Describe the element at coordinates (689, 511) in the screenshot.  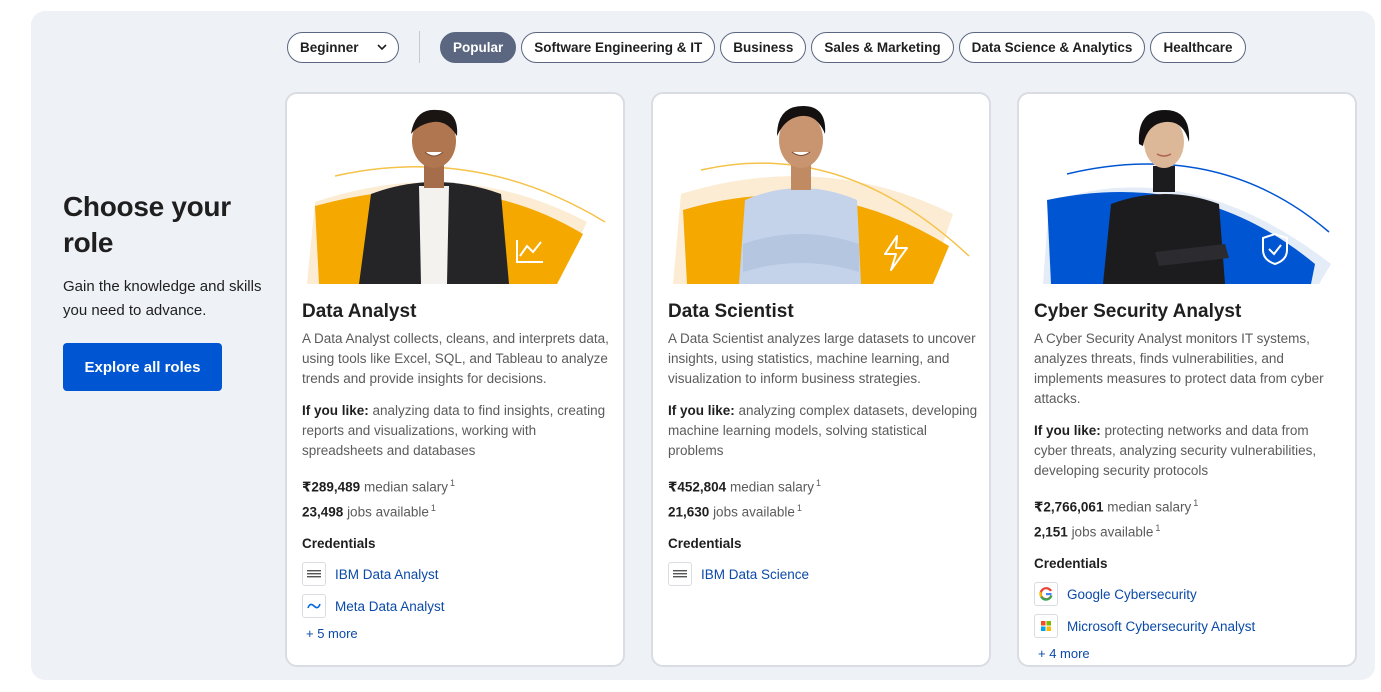
I see `jobs-value: 21,630` at that location.